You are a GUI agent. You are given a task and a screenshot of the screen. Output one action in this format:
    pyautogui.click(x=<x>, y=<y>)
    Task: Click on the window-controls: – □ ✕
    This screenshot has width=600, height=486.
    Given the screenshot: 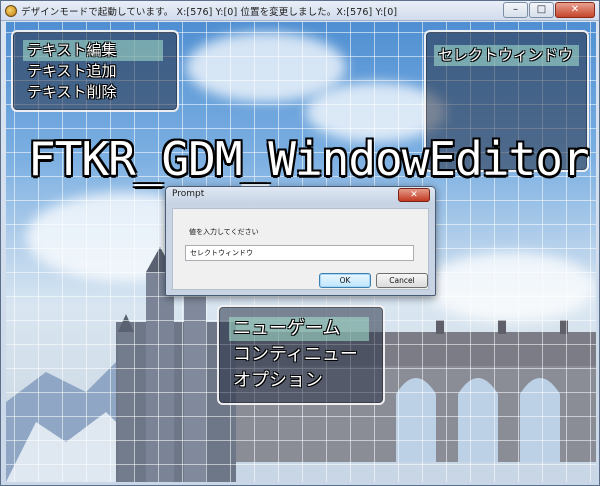 What is the action you would take?
    pyautogui.click(x=549, y=10)
    